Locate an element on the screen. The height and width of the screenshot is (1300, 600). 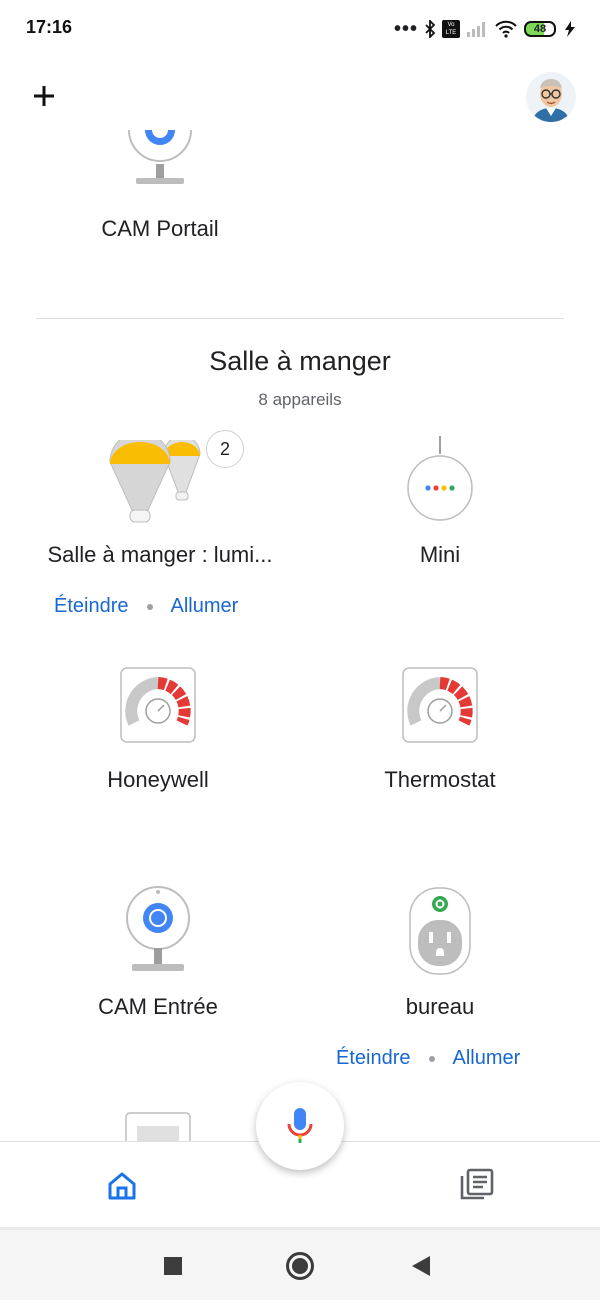
device-tile-cam-entree: CAM Entrée is located at coordinates (158, 954).